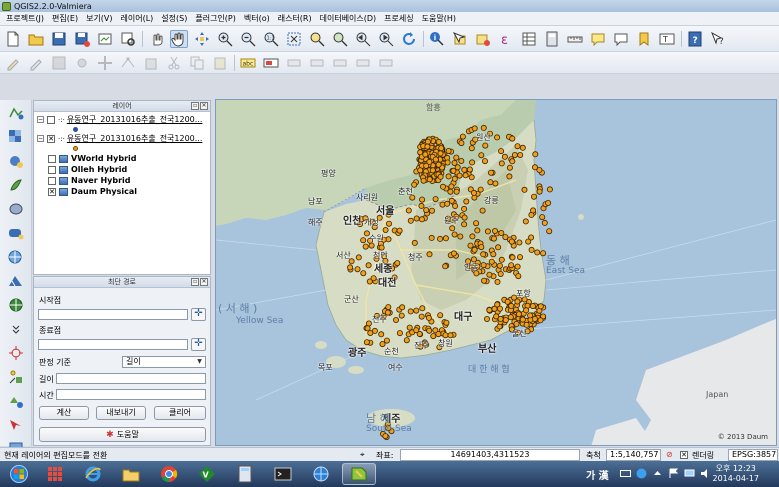  What do you see at coordinates (271, 39) in the screenshot?
I see `zoom-native-icon: 1:1` at bounding box center [271, 39].